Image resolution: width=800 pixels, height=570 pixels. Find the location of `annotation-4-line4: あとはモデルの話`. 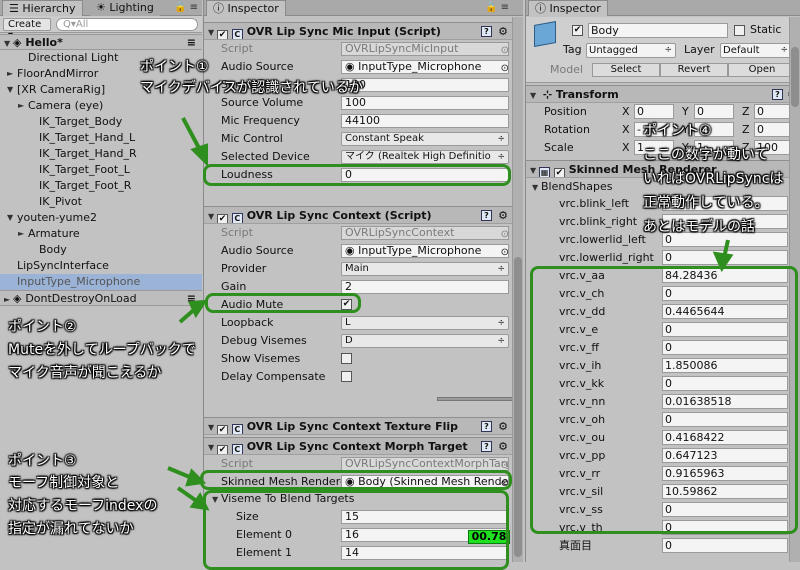

annotation-4-line4: あとはモデルの話 is located at coordinates (699, 227).